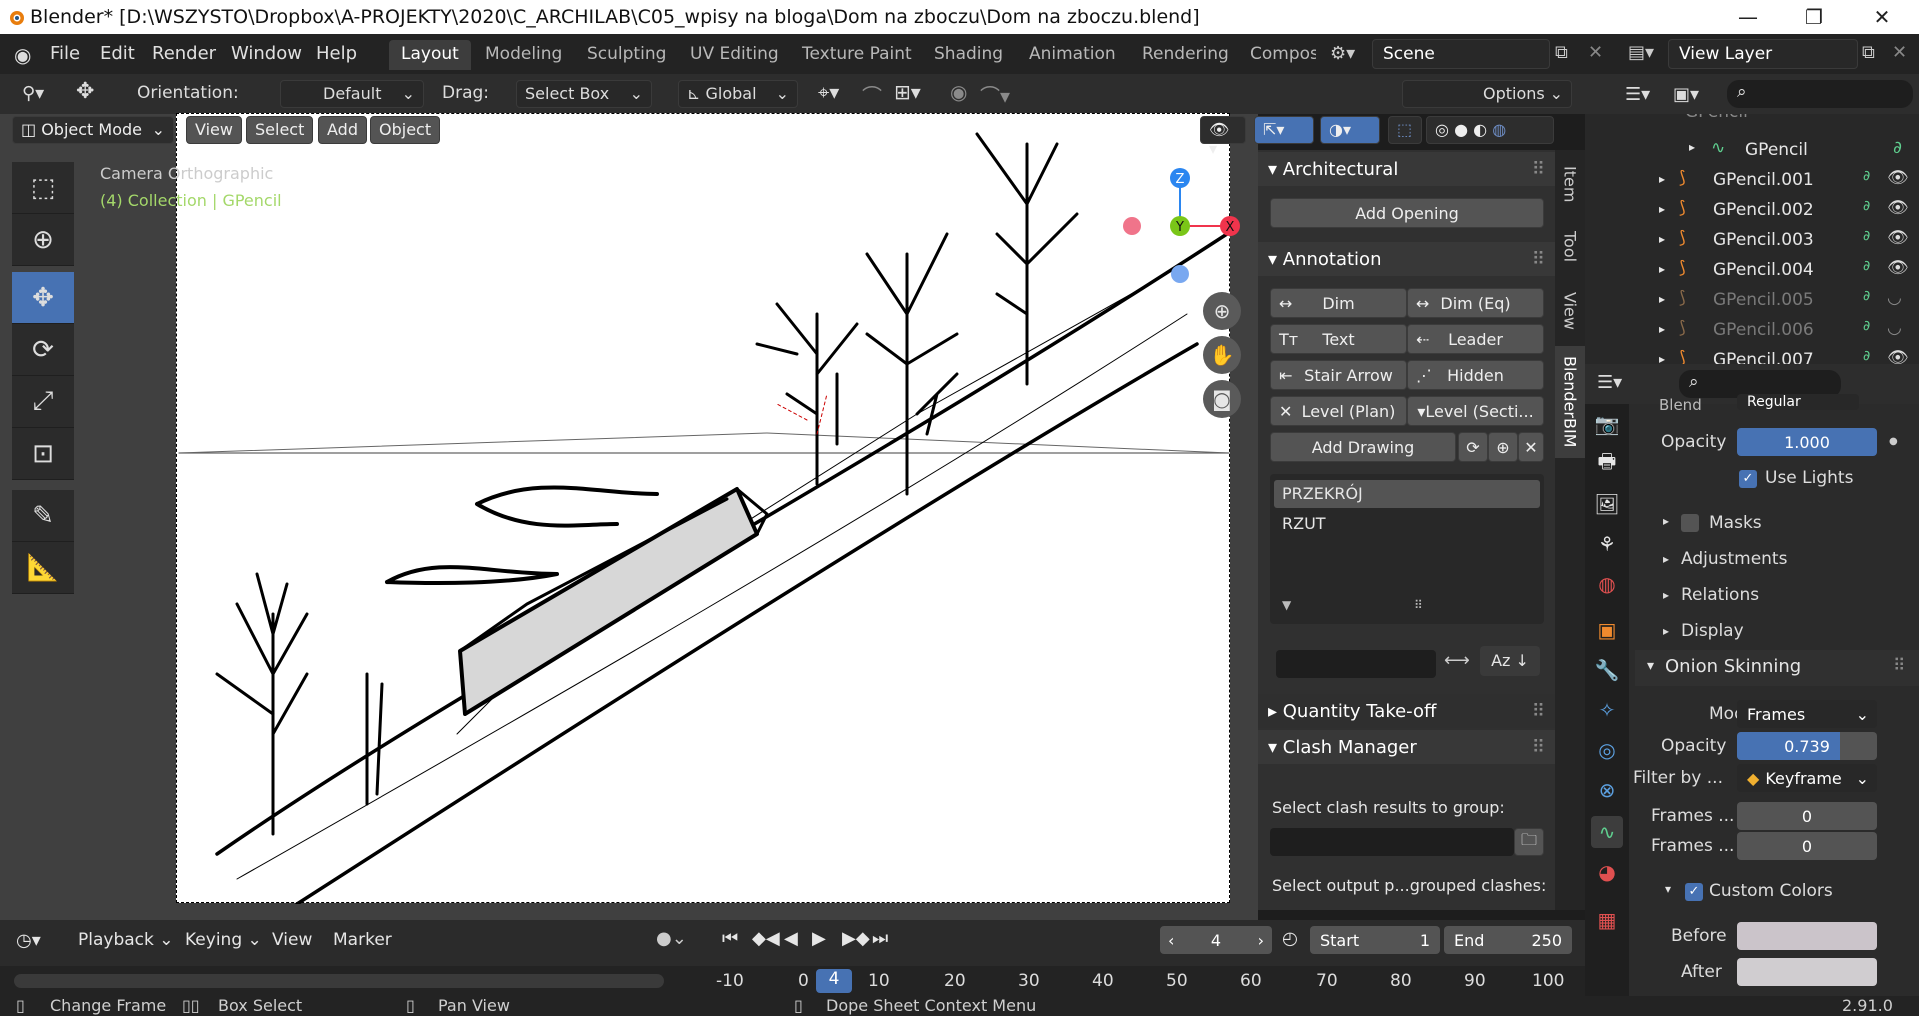 The width and height of the screenshot is (1919, 1016). What do you see at coordinates (1798, 402) in the screenshot?
I see `blend-dropdown: Regular` at bounding box center [1798, 402].